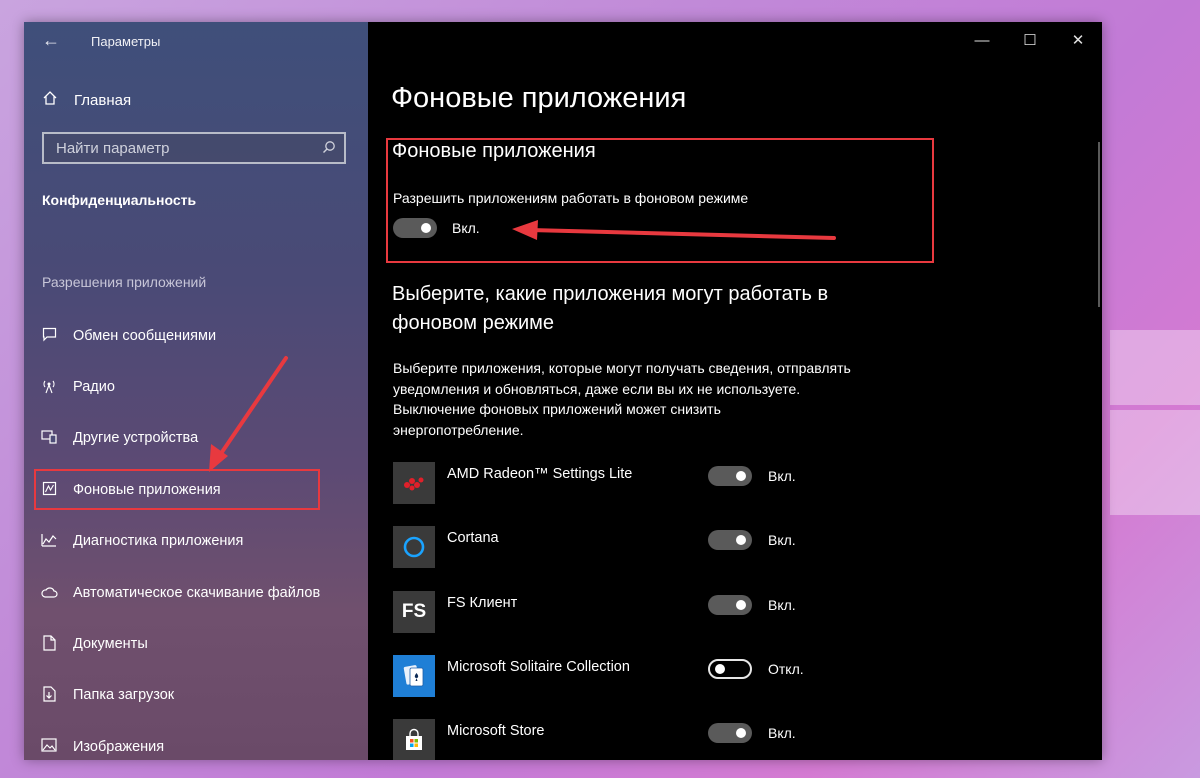 This screenshot has height=778, width=1200. I want to click on cloud-icon, so click(49, 593).